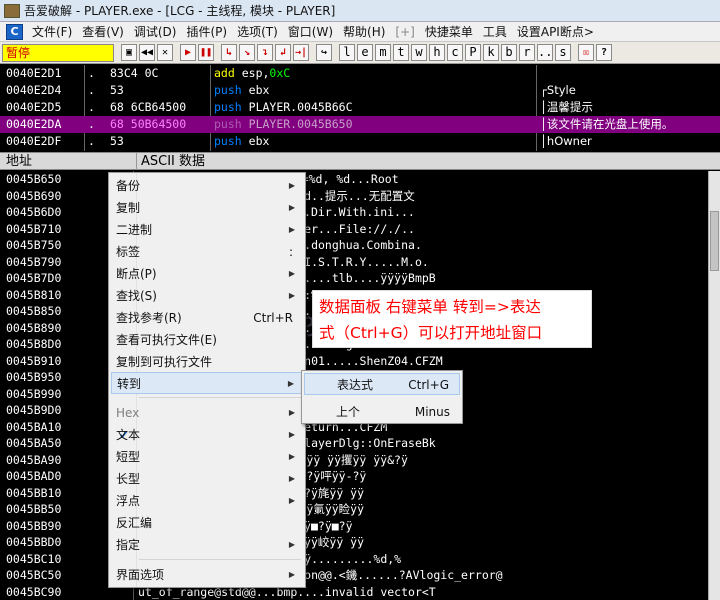 The image size is (720, 600). I want to click on annotation-note: 数据面板 右键菜单 转到=>表达 式（Ctrl+G）可以打开地址窗口, so click(452, 319).